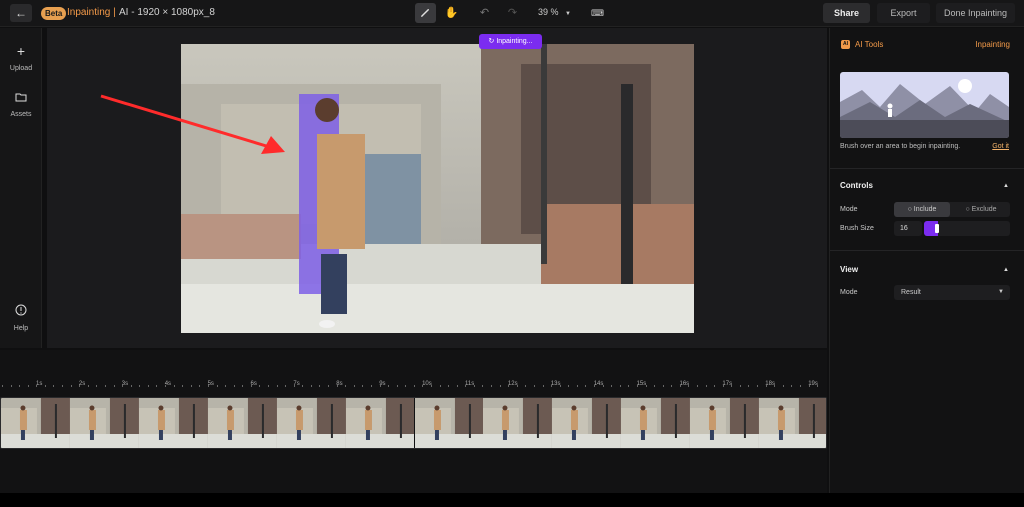  I want to click on help-icon, so click(21, 311).